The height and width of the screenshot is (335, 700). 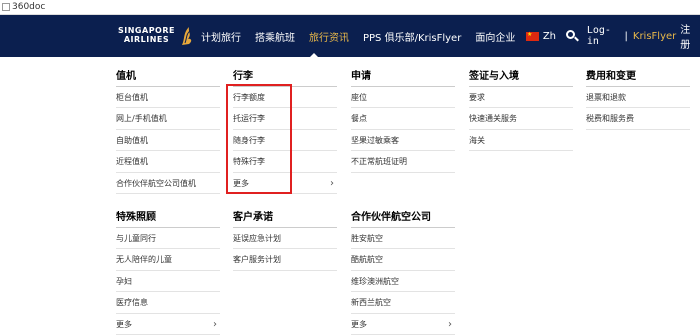 What do you see at coordinates (329, 36) in the screenshot?
I see `menu-travel-info: 旅行资讯` at bounding box center [329, 36].